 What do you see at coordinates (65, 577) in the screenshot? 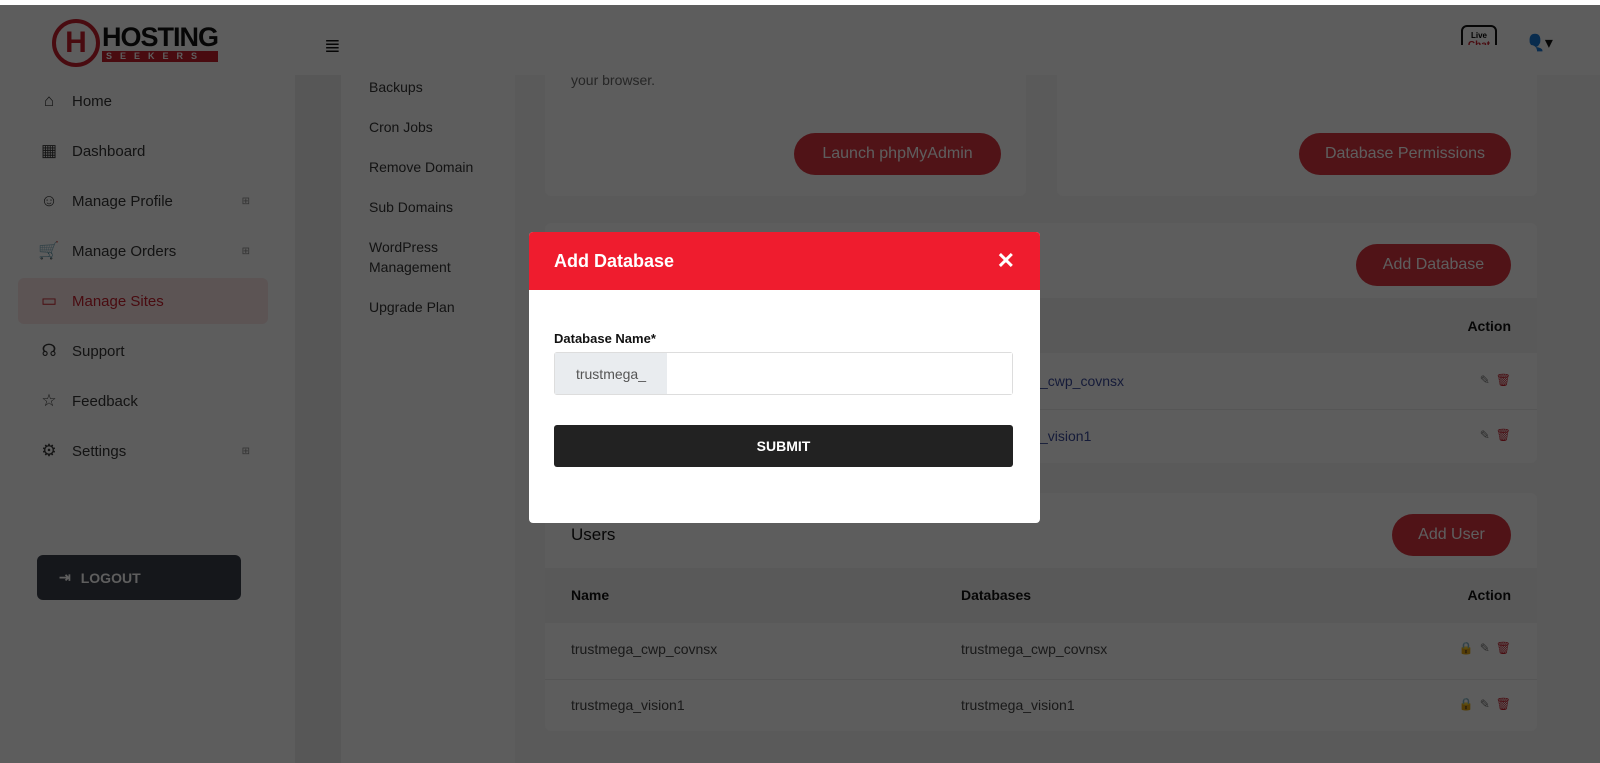
I see `logout-icon: ⇥` at bounding box center [65, 577].